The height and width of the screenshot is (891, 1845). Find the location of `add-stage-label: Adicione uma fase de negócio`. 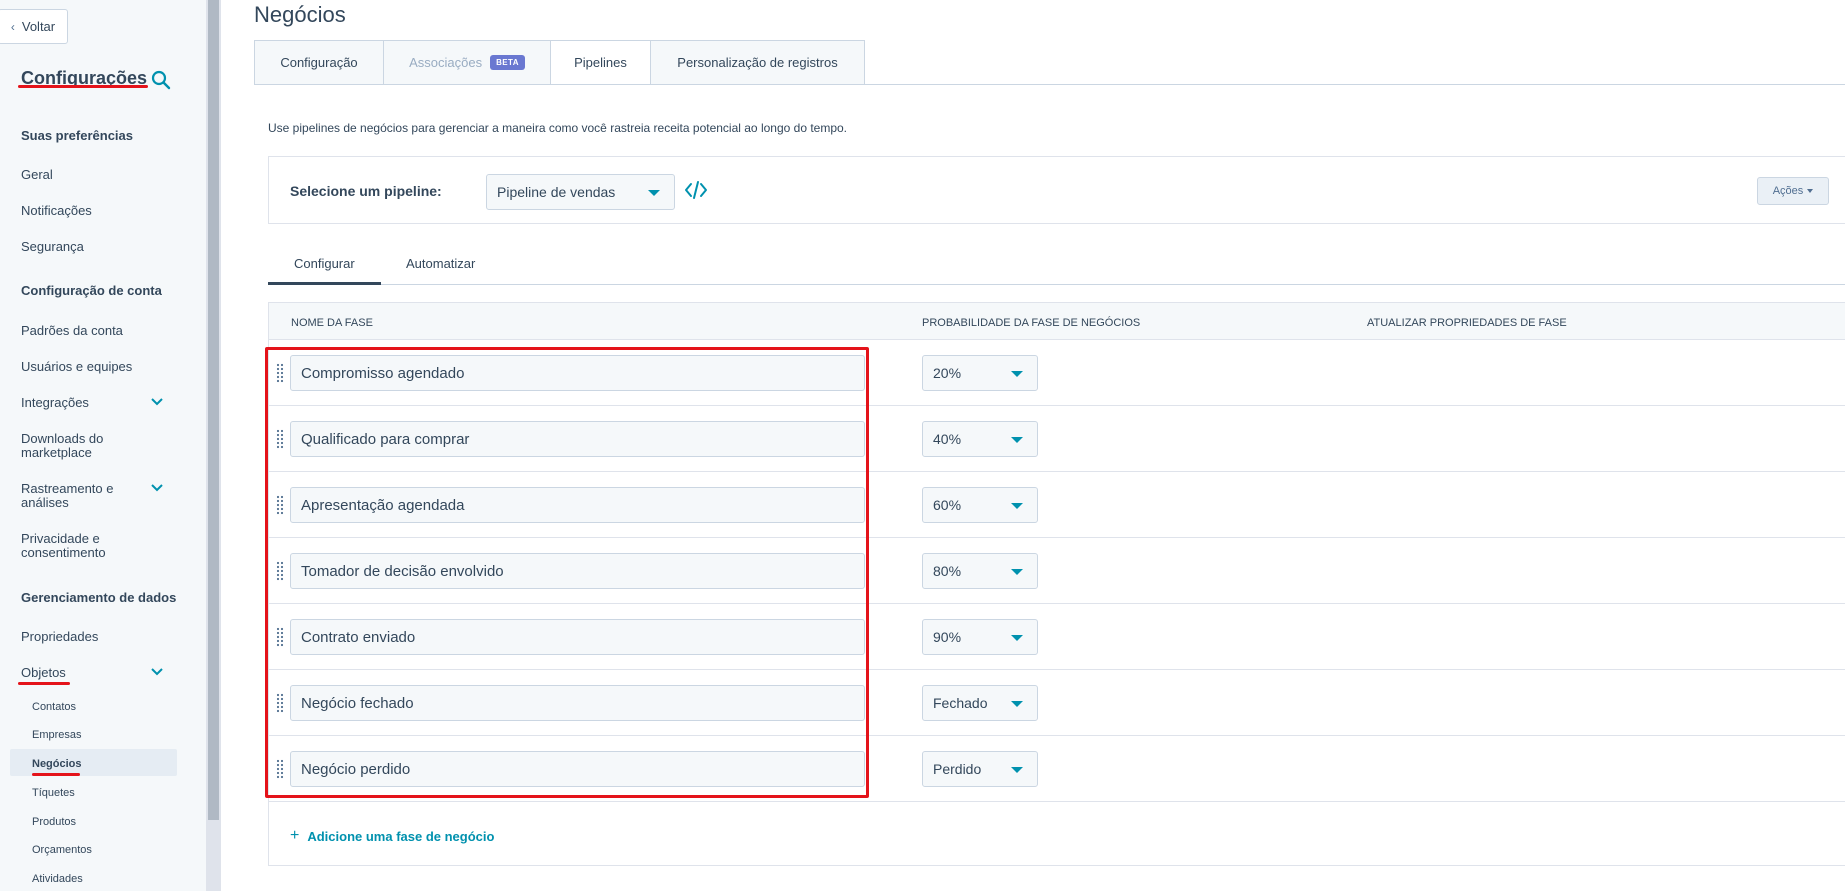

add-stage-label: Adicione uma fase de negócio is located at coordinates (401, 836).